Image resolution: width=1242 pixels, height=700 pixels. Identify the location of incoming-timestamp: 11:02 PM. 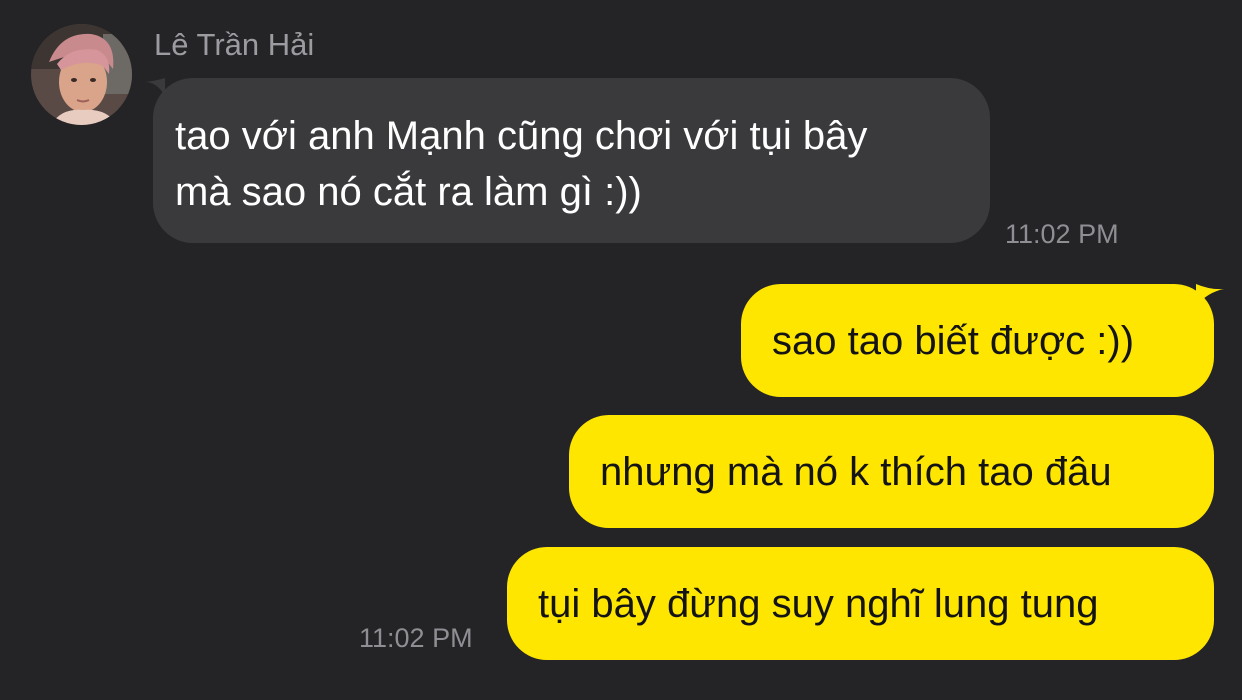
(1062, 234).